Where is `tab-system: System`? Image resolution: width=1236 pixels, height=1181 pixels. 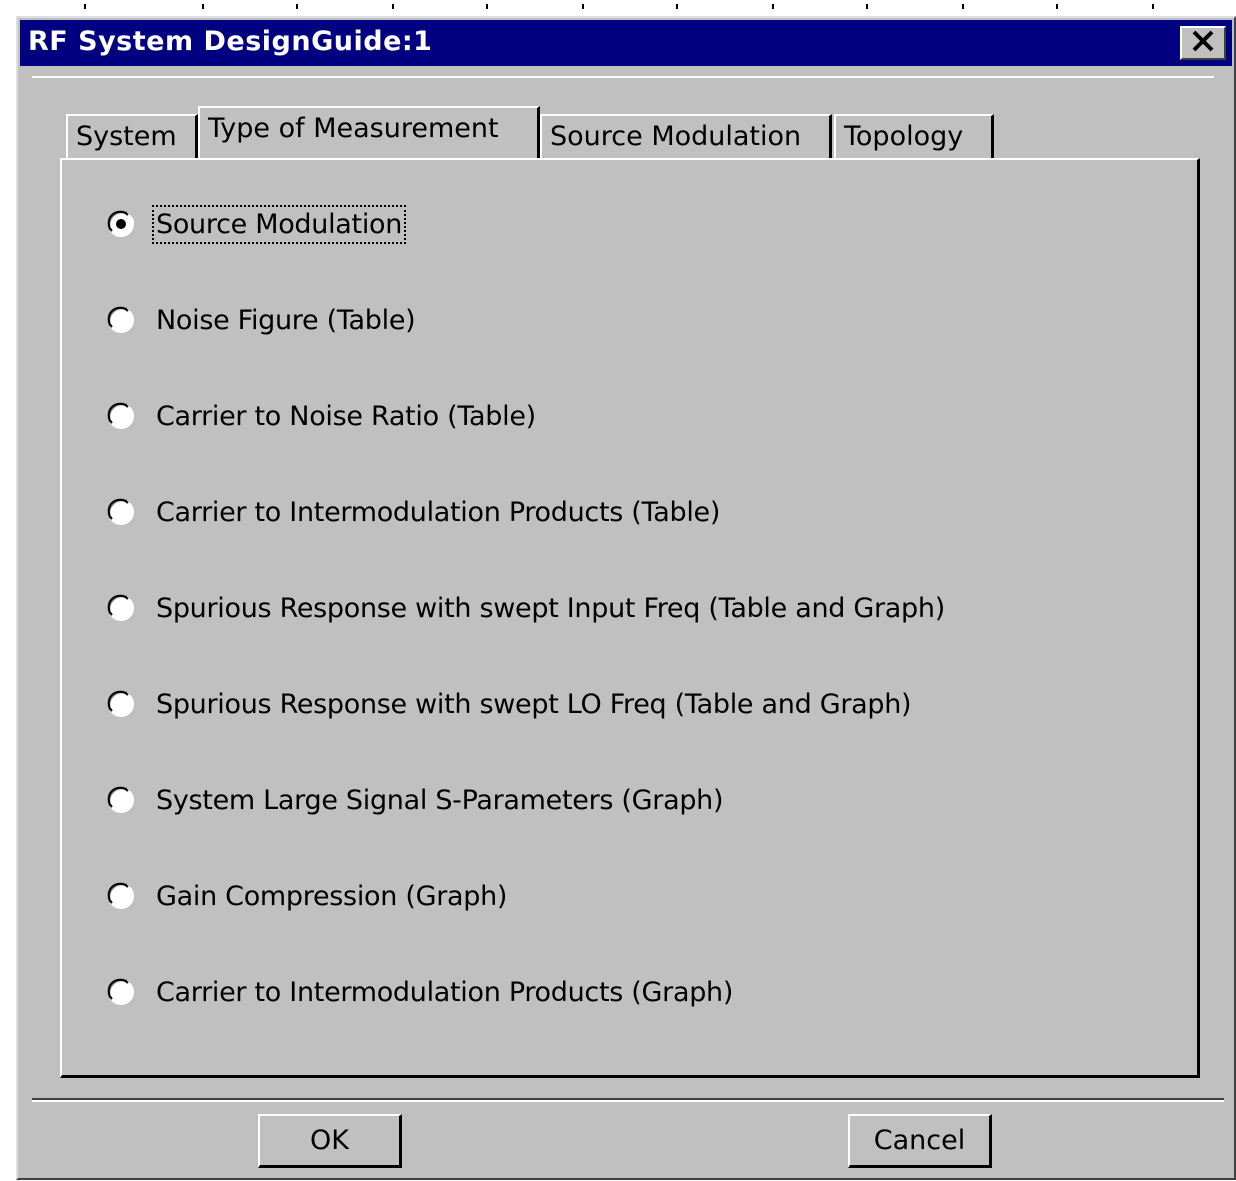 tab-system: System is located at coordinates (132, 136).